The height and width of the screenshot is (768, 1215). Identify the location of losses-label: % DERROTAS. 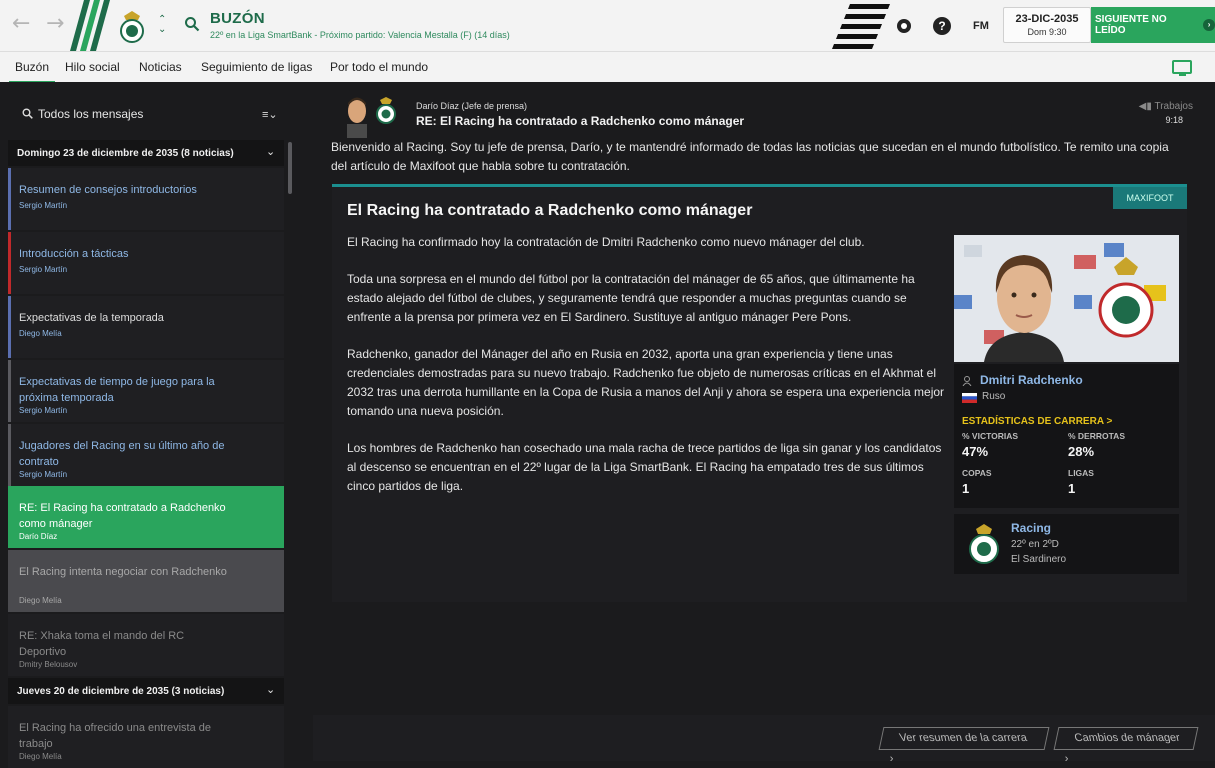
(1096, 436).